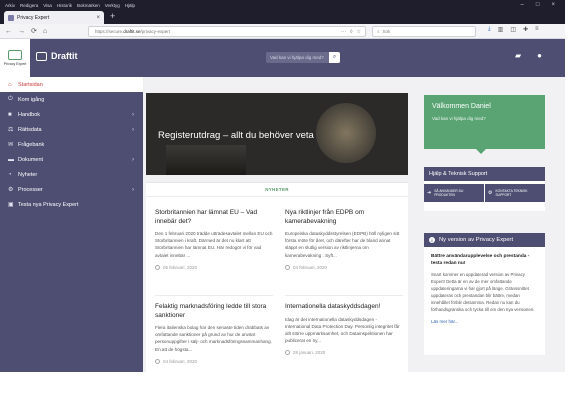 This screenshot has height=394, width=573. What do you see at coordinates (33, 17) in the screenshot?
I see `tab-title: Privacy Expert` at bounding box center [33, 17].